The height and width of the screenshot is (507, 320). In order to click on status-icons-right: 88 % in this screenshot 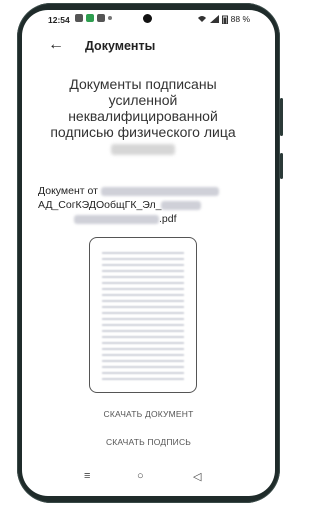, I will do `click(223, 19)`.